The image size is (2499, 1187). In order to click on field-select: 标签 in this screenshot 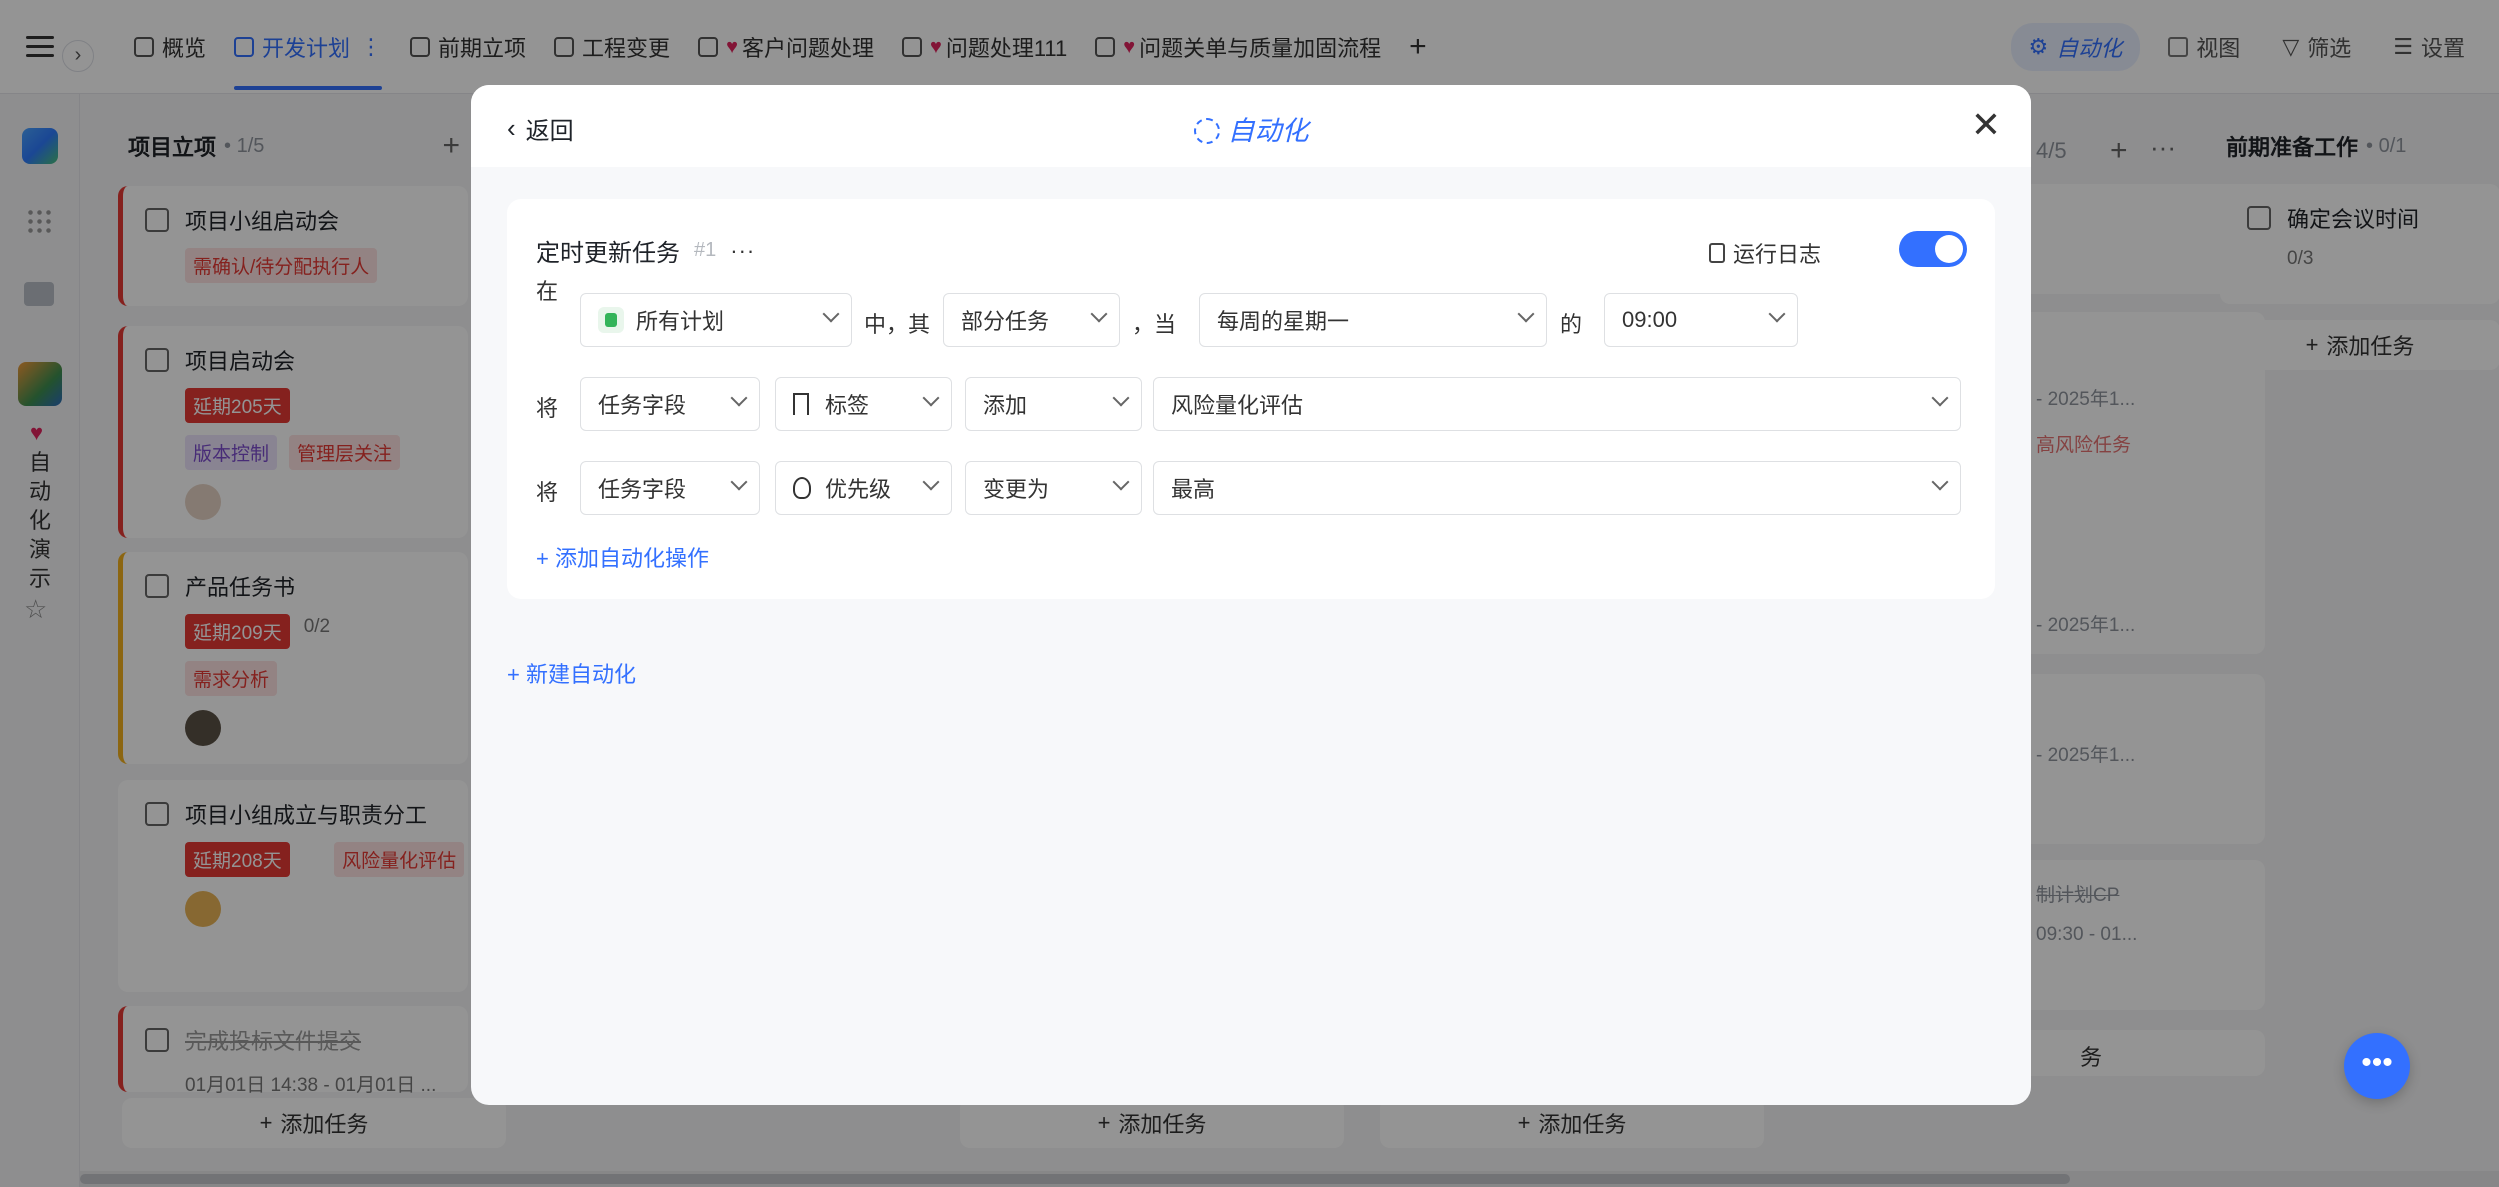, I will do `click(863, 404)`.